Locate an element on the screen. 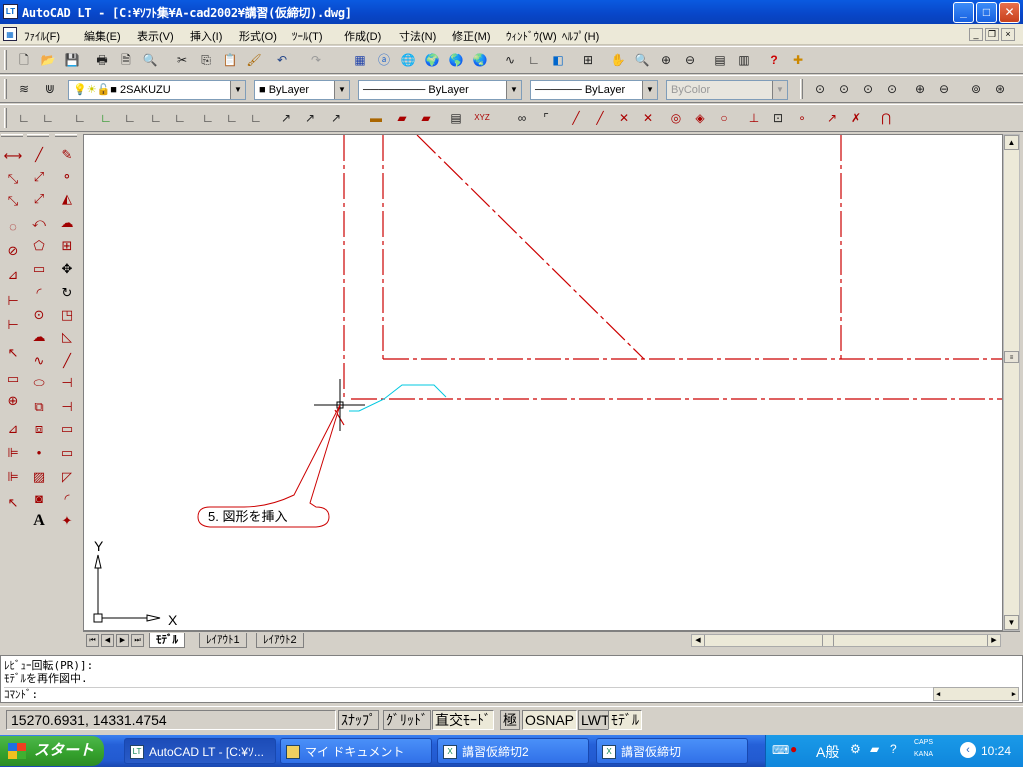  print-icon: 🖶 is located at coordinates (102, 60).